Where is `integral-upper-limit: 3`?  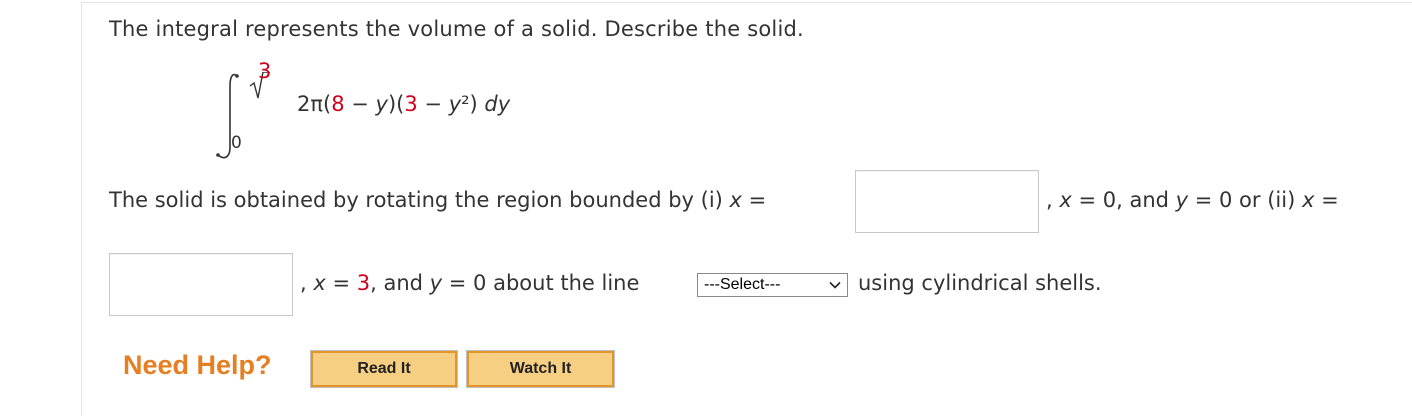
integral-upper-limit: 3 is located at coordinates (264, 71).